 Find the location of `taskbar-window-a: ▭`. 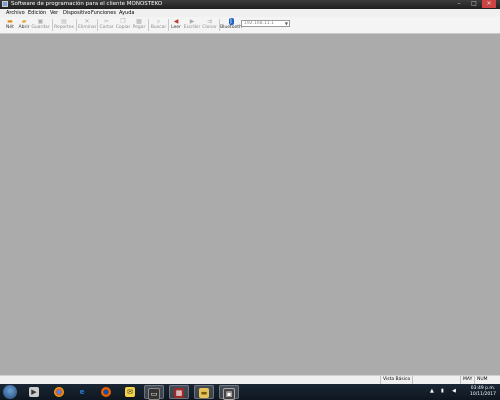

taskbar-window-a: ▭ is located at coordinates (154, 392).